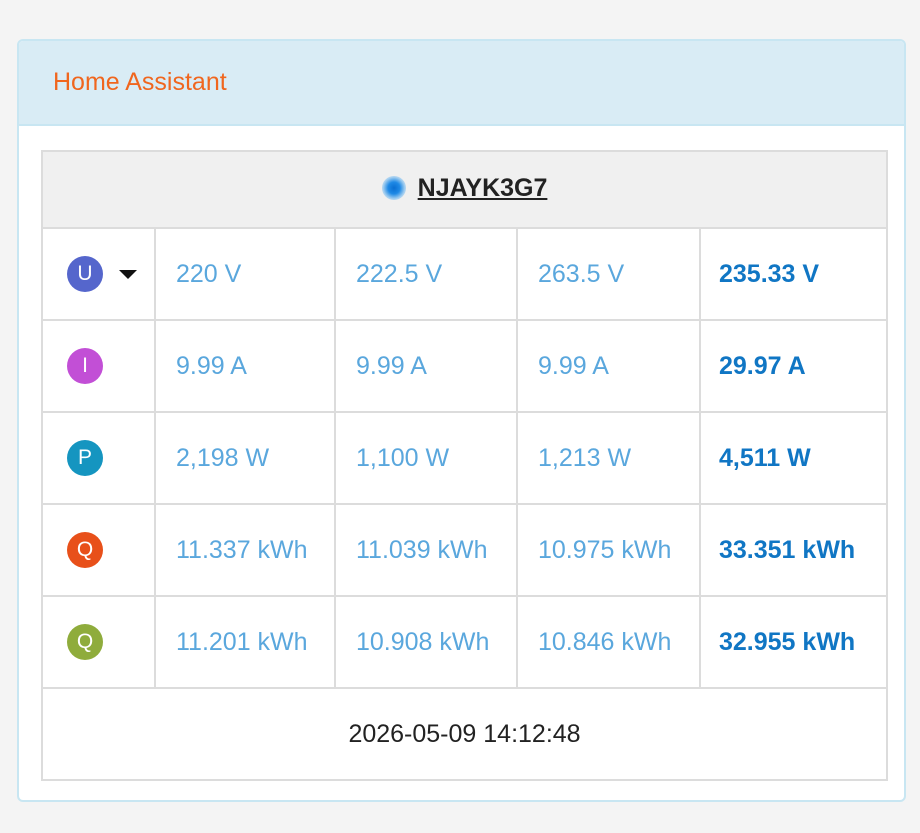  I want to click on phase-2-value: 222.5 V, so click(426, 274).